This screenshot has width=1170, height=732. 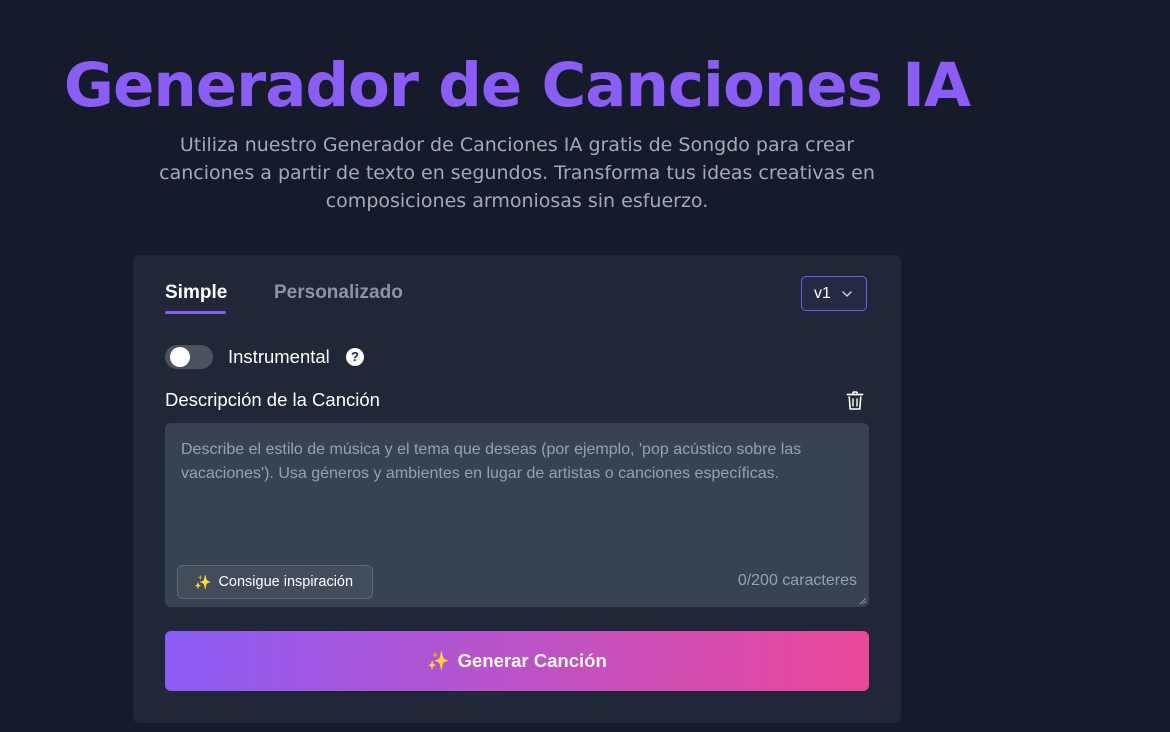 What do you see at coordinates (797, 580) in the screenshot?
I see `character-counter: 0/200 caracteres` at bounding box center [797, 580].